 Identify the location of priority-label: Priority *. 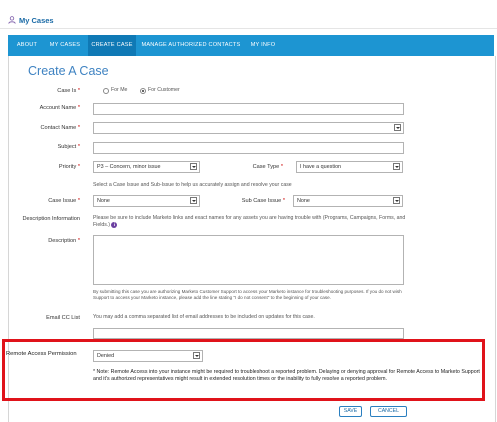
(69, 167).